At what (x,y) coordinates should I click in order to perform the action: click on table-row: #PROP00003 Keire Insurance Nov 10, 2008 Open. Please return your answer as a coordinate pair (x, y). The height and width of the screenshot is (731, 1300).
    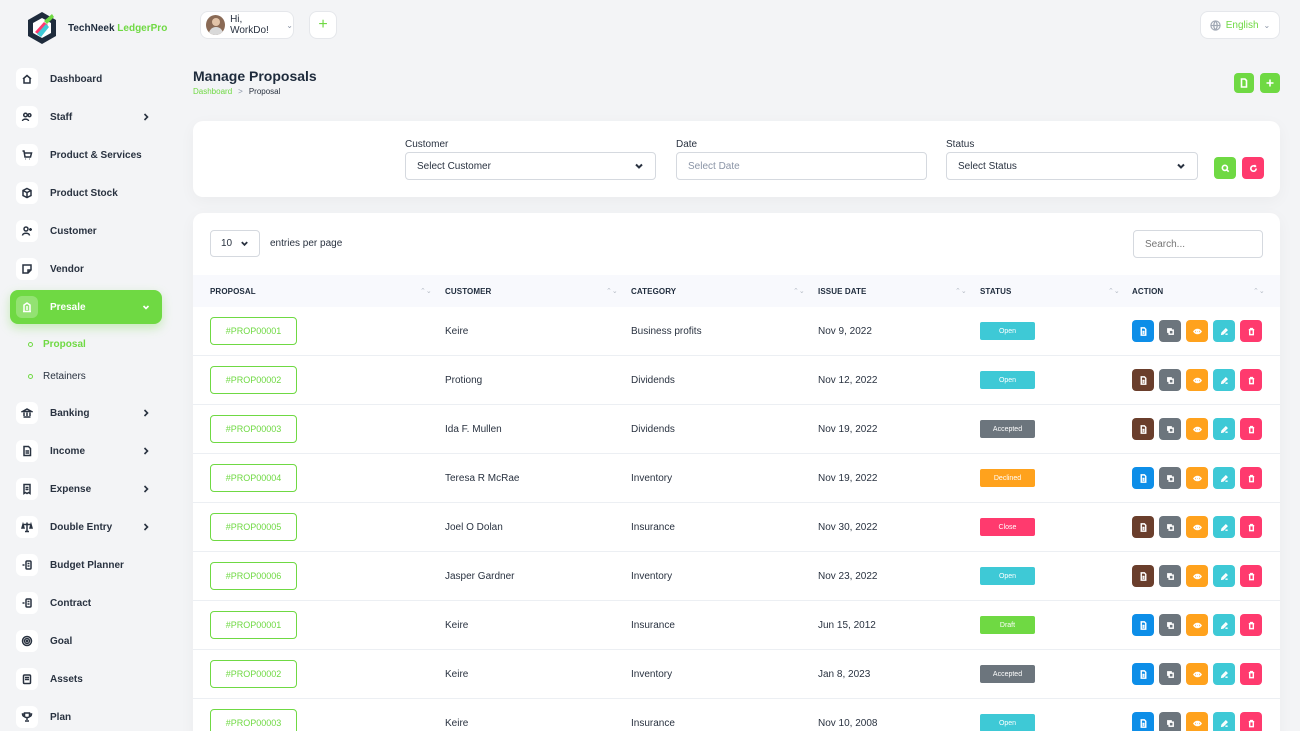
    Looking at the image, I should click on (736, 715).